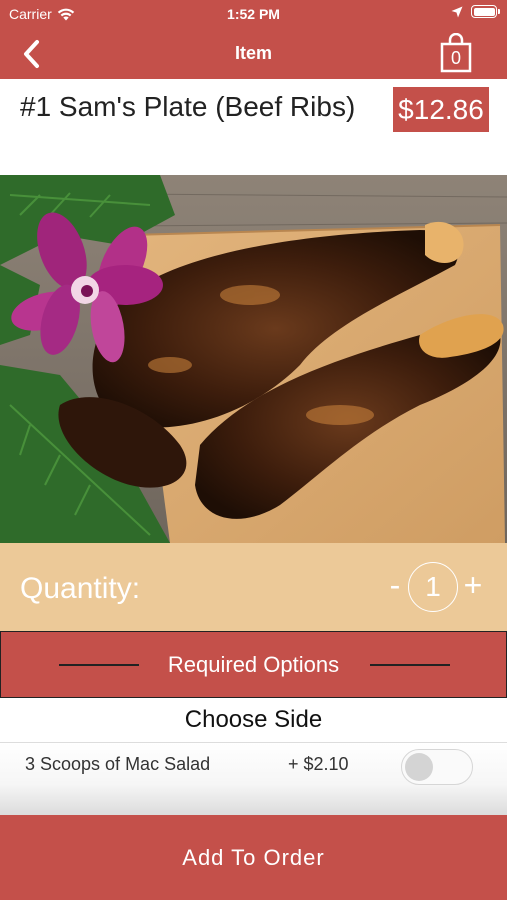 The image size is (507, 900). I want to click on cart-button: 0, so click(456, 53).